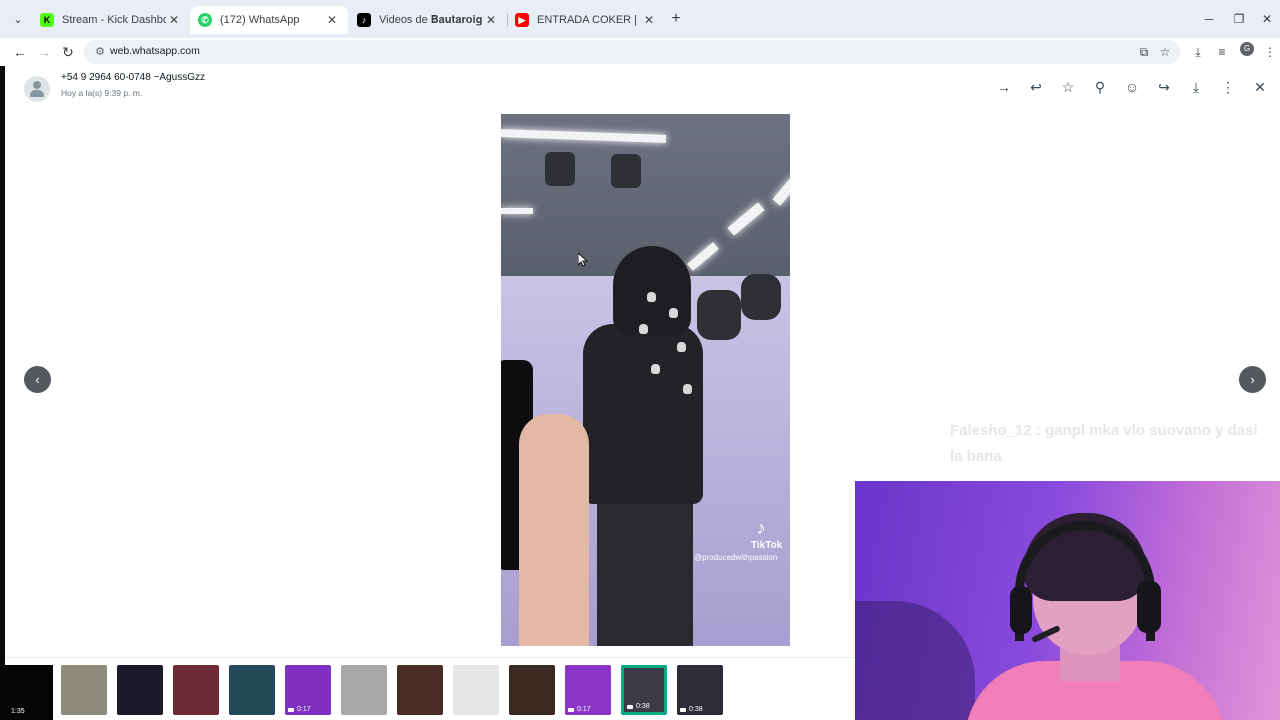 Image resolution: width=1280 pixels, height=720 pixels. Describe the element at coordinates (1149, 607) in the screenshot. I see `headset-cup-right` at that location.